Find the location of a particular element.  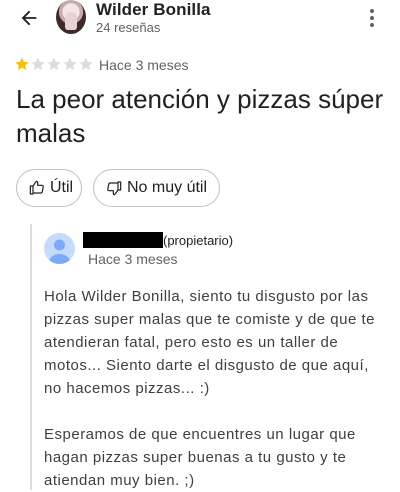

user-avatar is located at coordinates (71, 17).